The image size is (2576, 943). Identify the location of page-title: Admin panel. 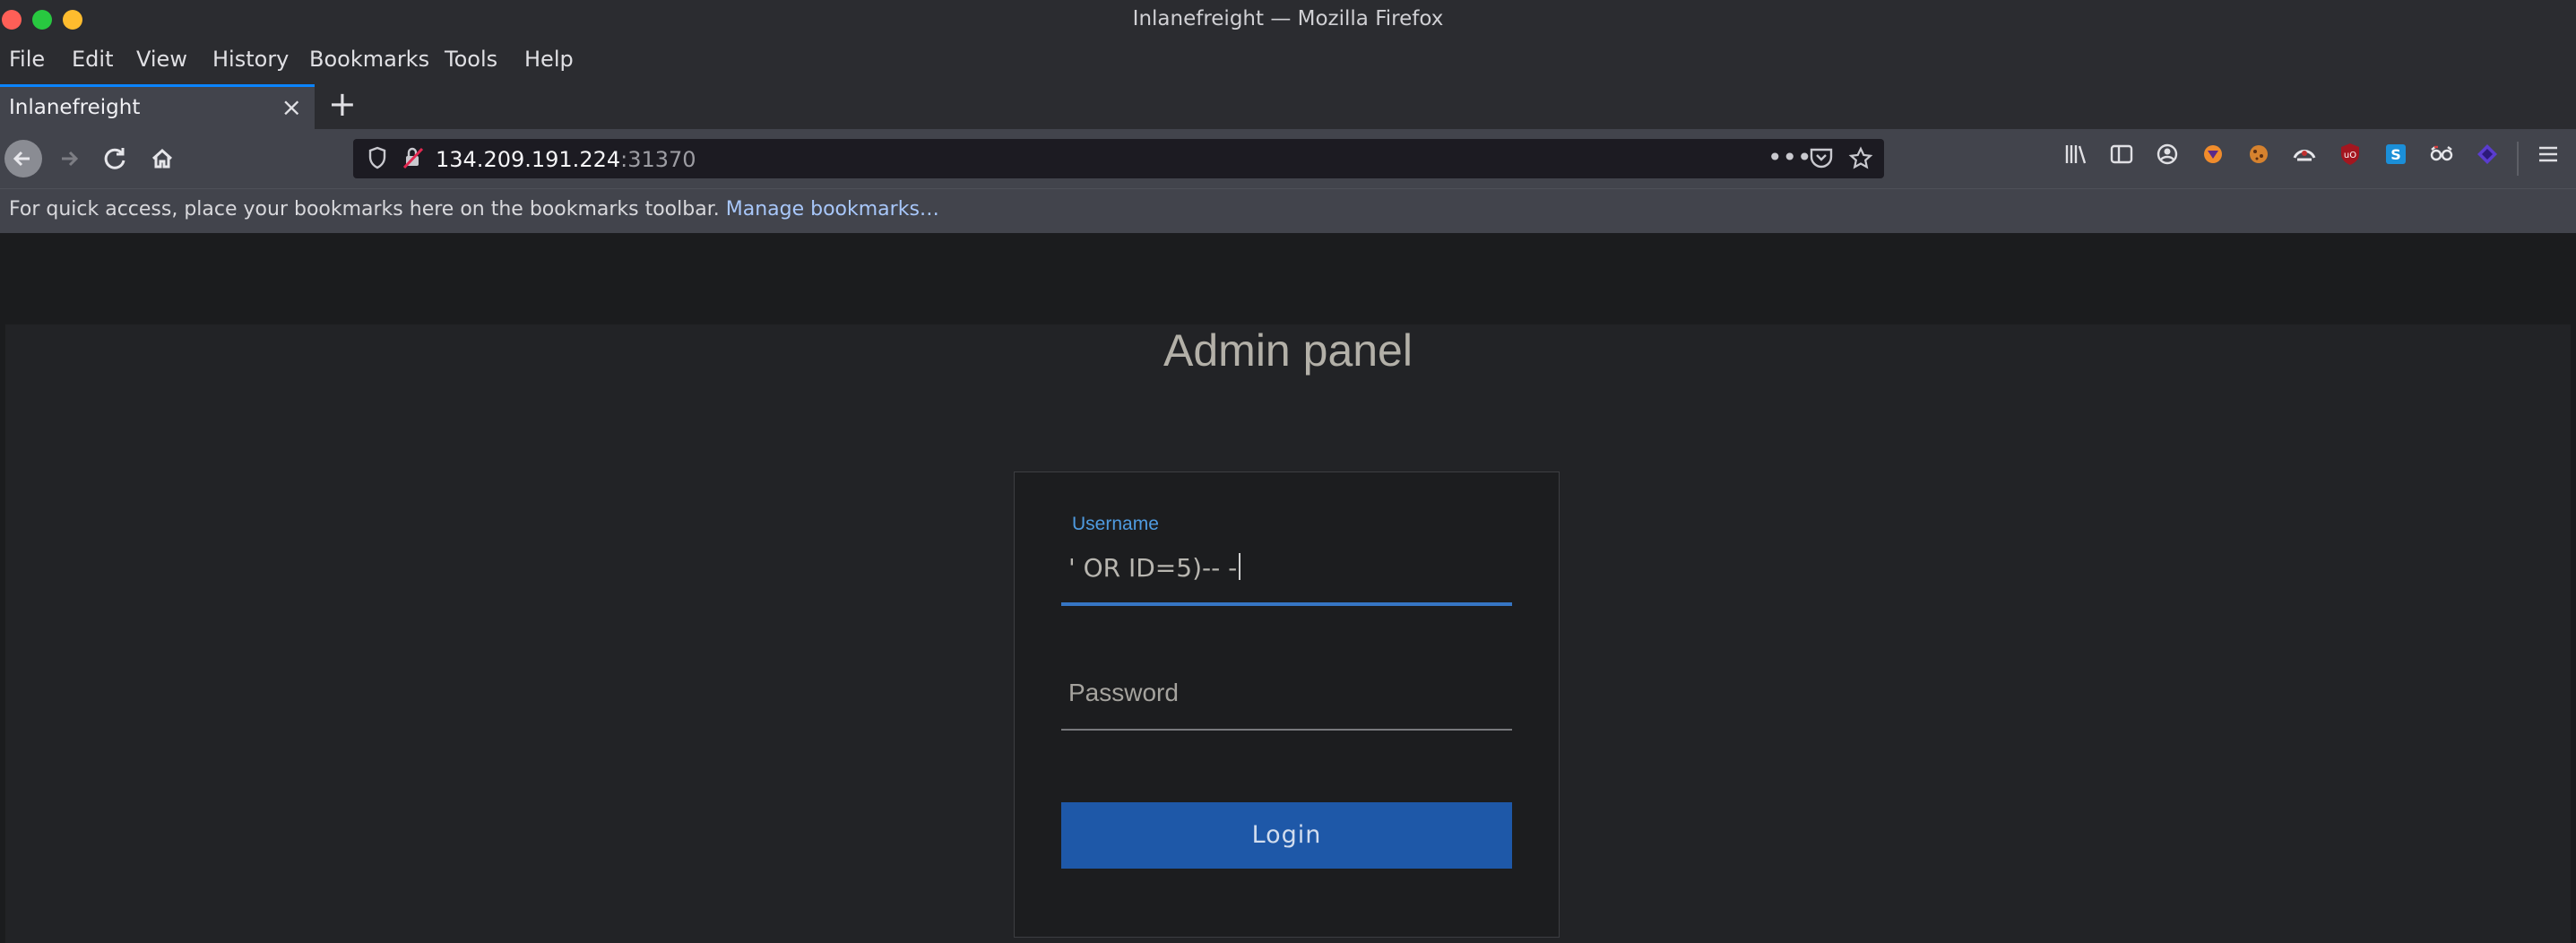
(1288, 350).